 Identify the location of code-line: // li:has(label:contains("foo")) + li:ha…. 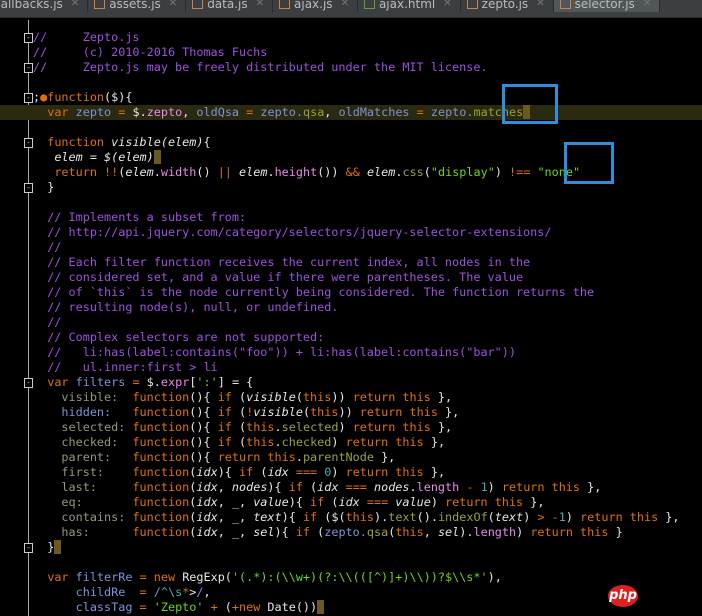
(351, 352).